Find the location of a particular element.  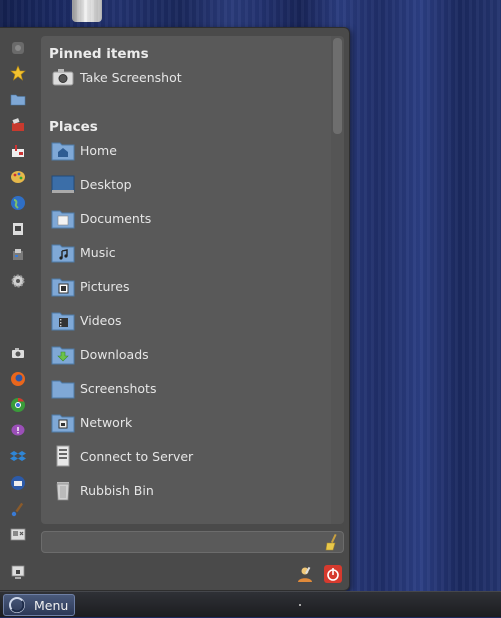

menu-button: Menu is located at coordinates (39, 605).